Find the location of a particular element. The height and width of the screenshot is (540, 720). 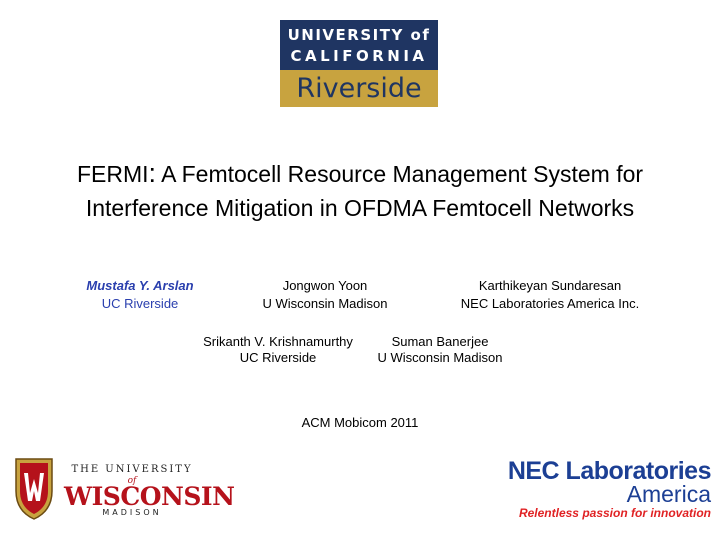

ucr-logo: UNIVERSITY of CALIFORNIA Riverside is located at coordinates (359, 63).